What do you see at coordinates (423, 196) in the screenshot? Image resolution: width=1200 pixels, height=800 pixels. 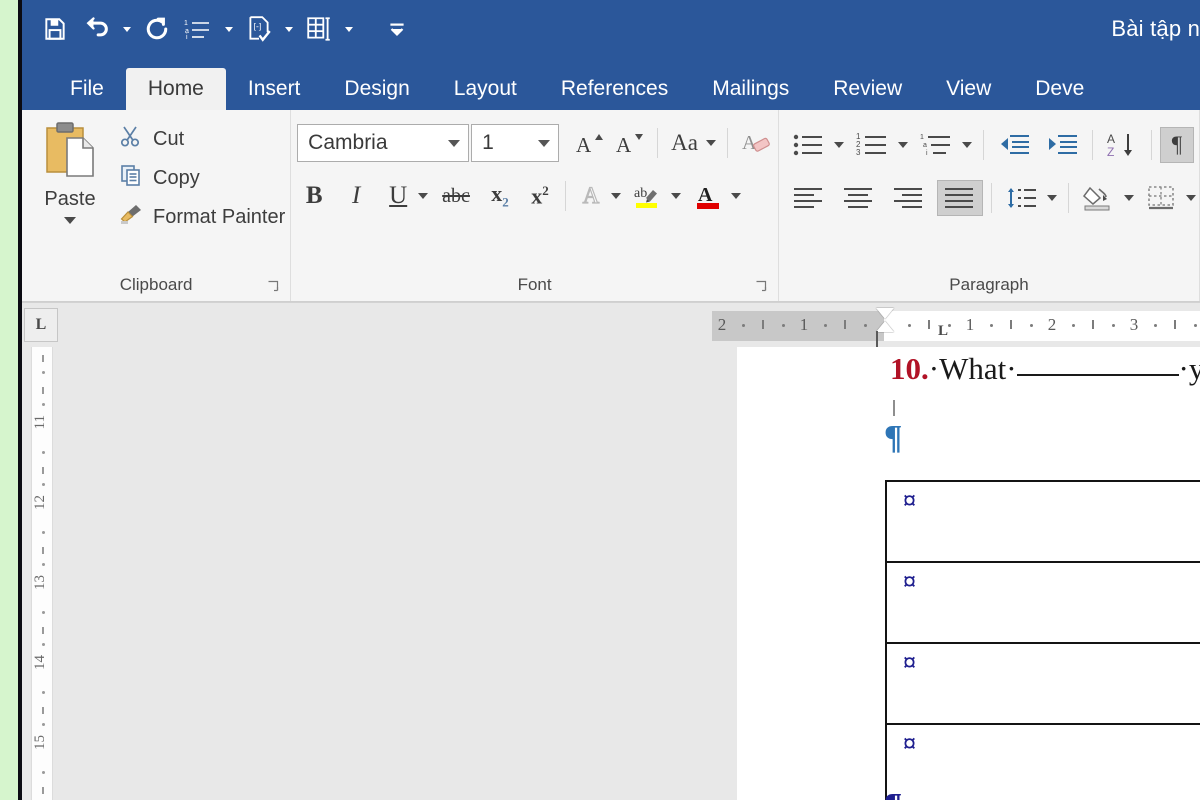 I see `underline-dropdown-arrow` at bounding box center [423, 196].